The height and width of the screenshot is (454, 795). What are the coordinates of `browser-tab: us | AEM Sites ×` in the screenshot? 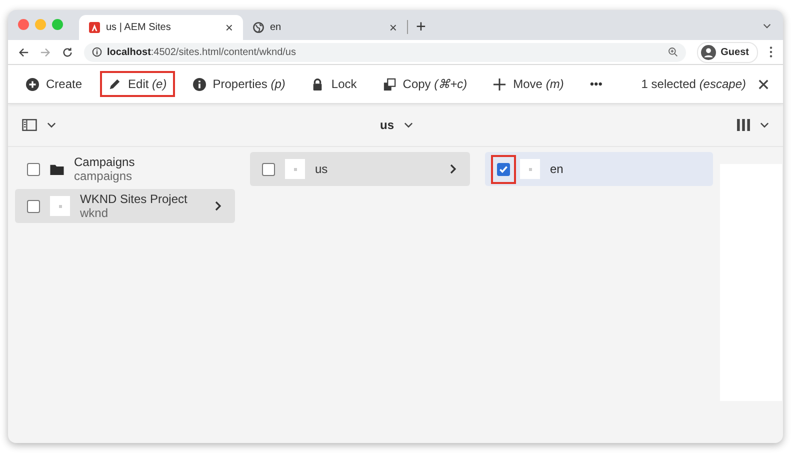 It's located at (161, 27).